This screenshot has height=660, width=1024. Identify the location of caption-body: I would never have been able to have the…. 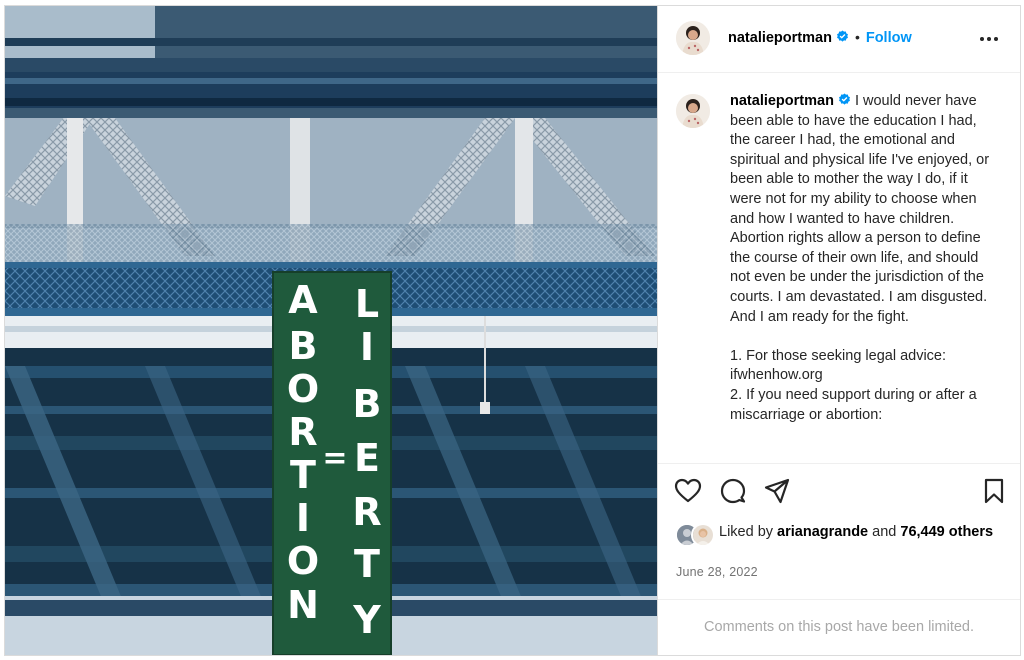
(860, 258).